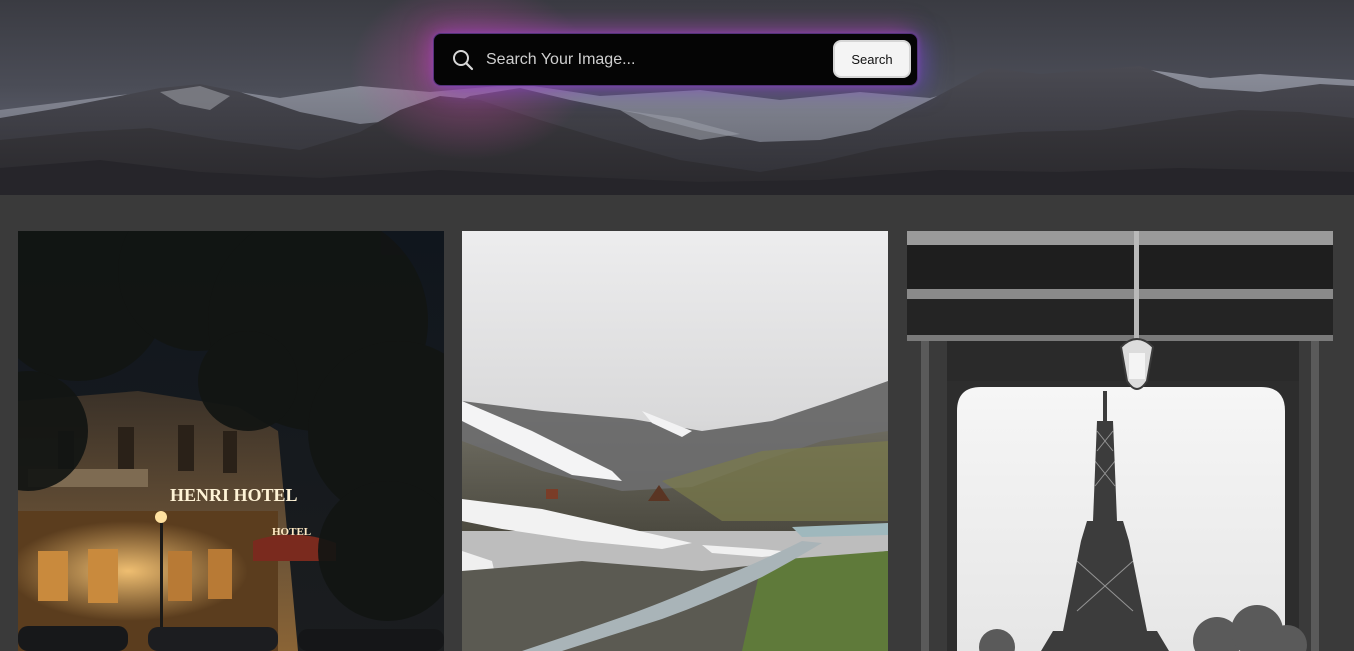  I want to click on hotel-awning-text: HOTEL, so click(291, 532).